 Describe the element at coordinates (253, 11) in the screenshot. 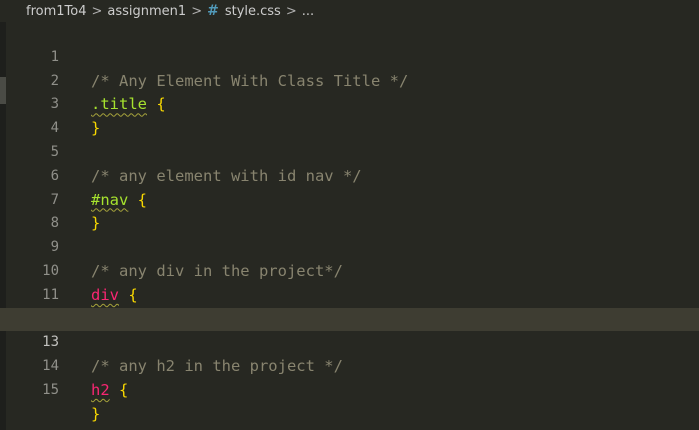

I see `breadcrumb-file-style-css: style.css` at that location.